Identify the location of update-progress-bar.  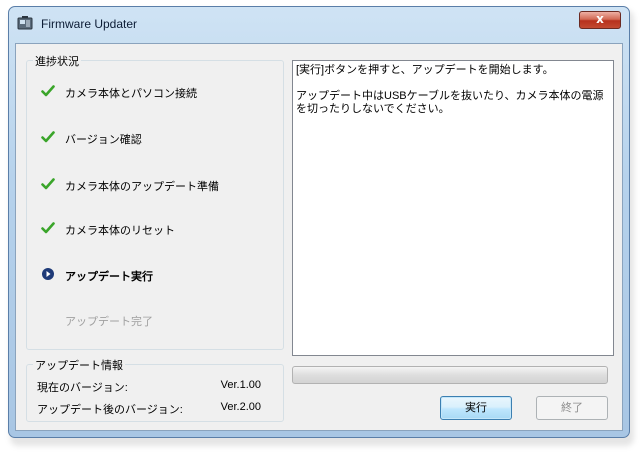
(450, 375).